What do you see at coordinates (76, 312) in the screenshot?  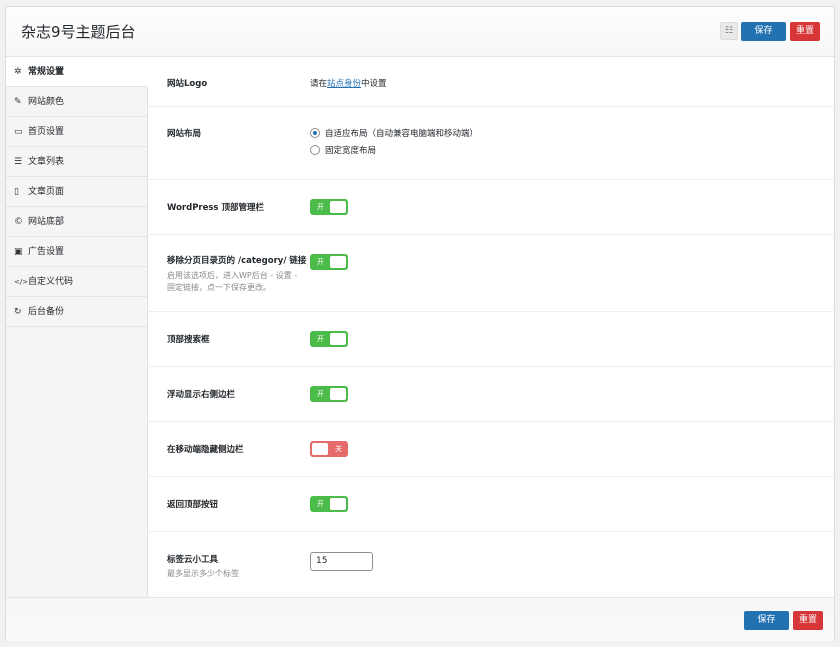 I see `sidebar-item-backup: ↻ 后台备份` at bounding box center [76, 312].